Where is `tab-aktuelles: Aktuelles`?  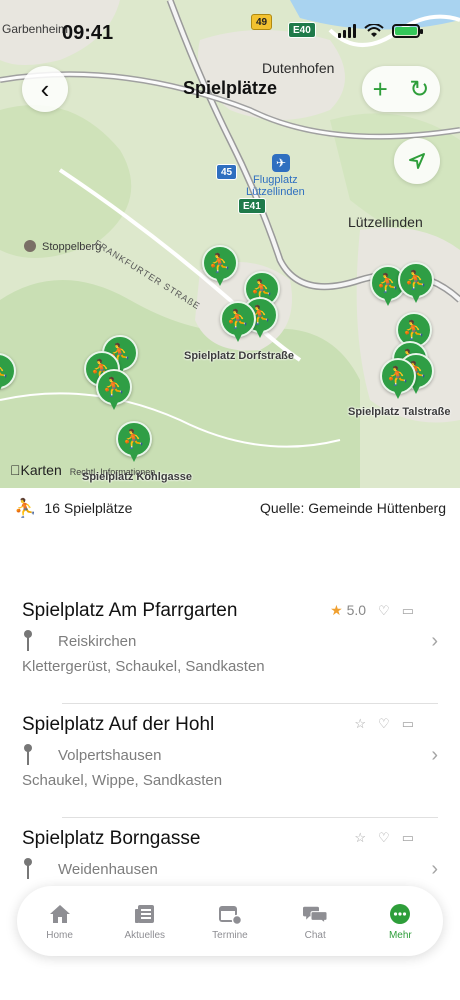
tab-aktuelles: Aktuelles is located at coordinates (145, 921).